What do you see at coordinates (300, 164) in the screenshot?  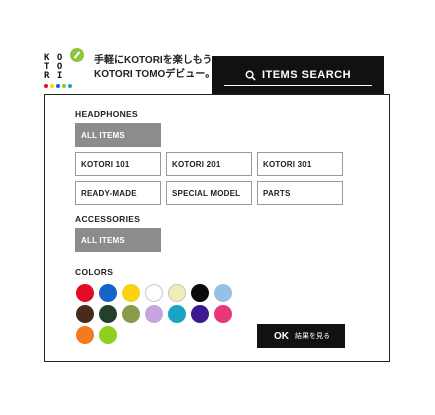 I see `option-kotori-301: KOTORI 301` at bounding box center [300, 164].